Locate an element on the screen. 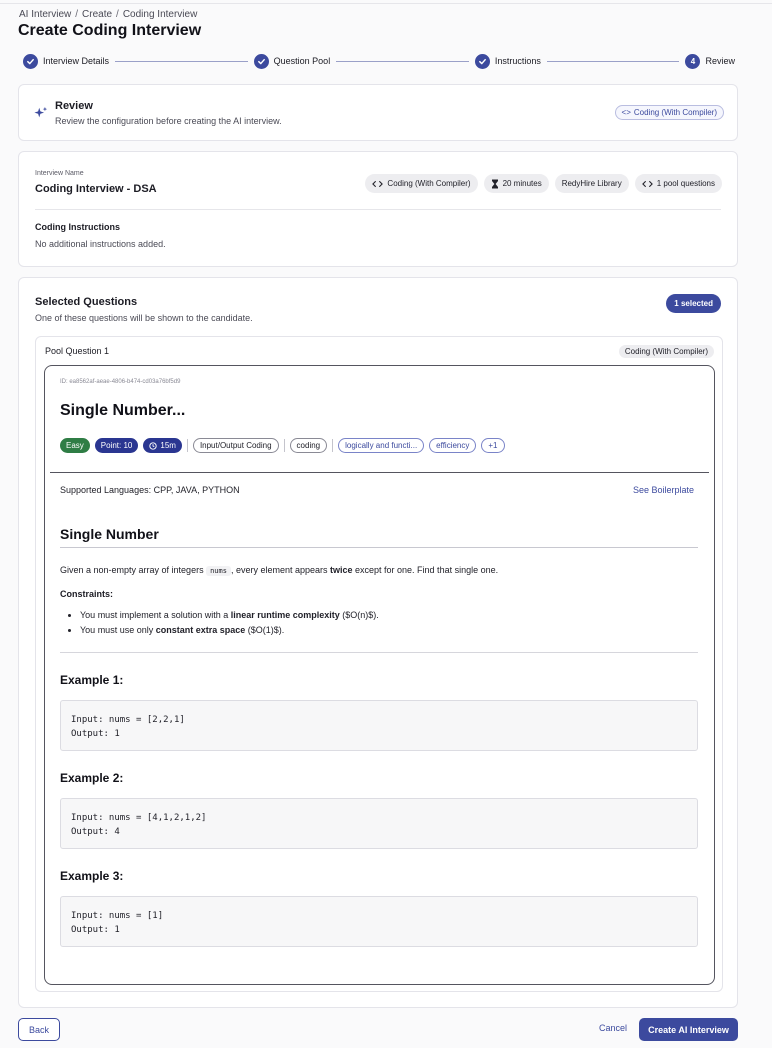  question-id: ID: ea8562af-aeae-4806-b474-cd03a76bf5d9 is located at coordinates (120, 382).